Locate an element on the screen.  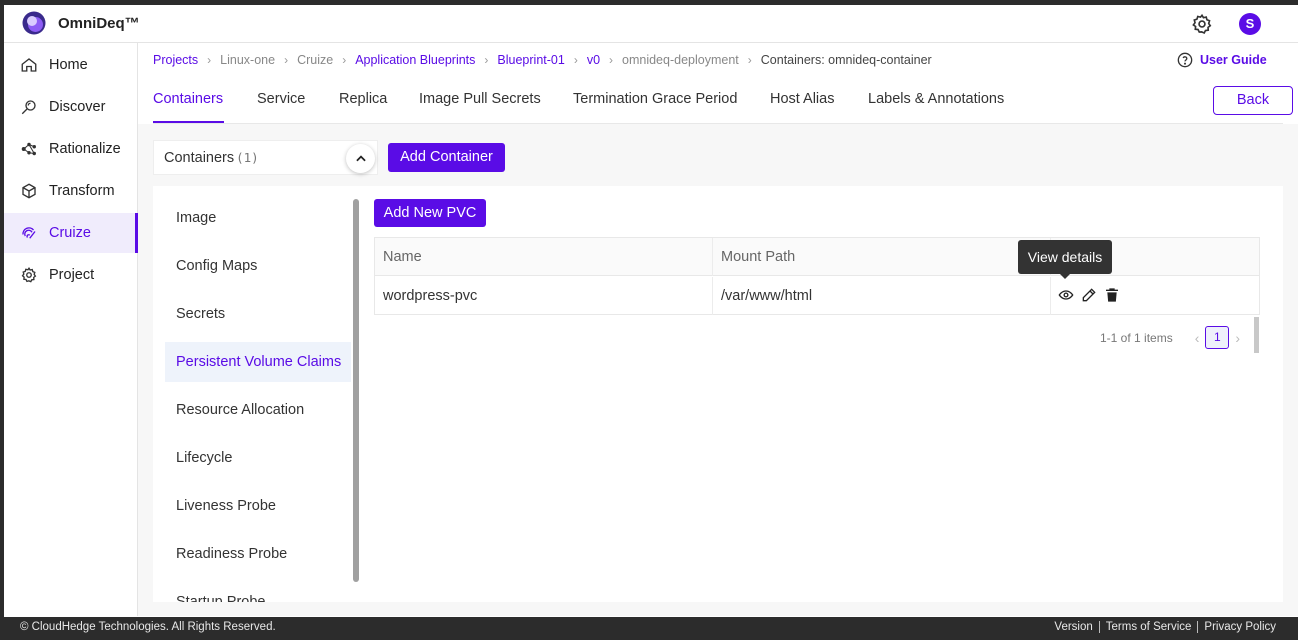
breadcrumb-version: v0 is located at coordinates (593, 60).